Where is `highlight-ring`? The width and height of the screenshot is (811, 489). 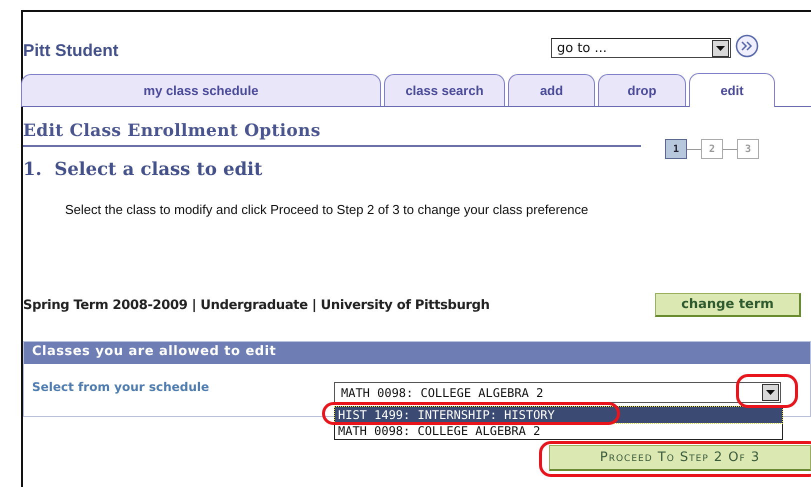 highlight-ring is located at coordinates (767, 391).